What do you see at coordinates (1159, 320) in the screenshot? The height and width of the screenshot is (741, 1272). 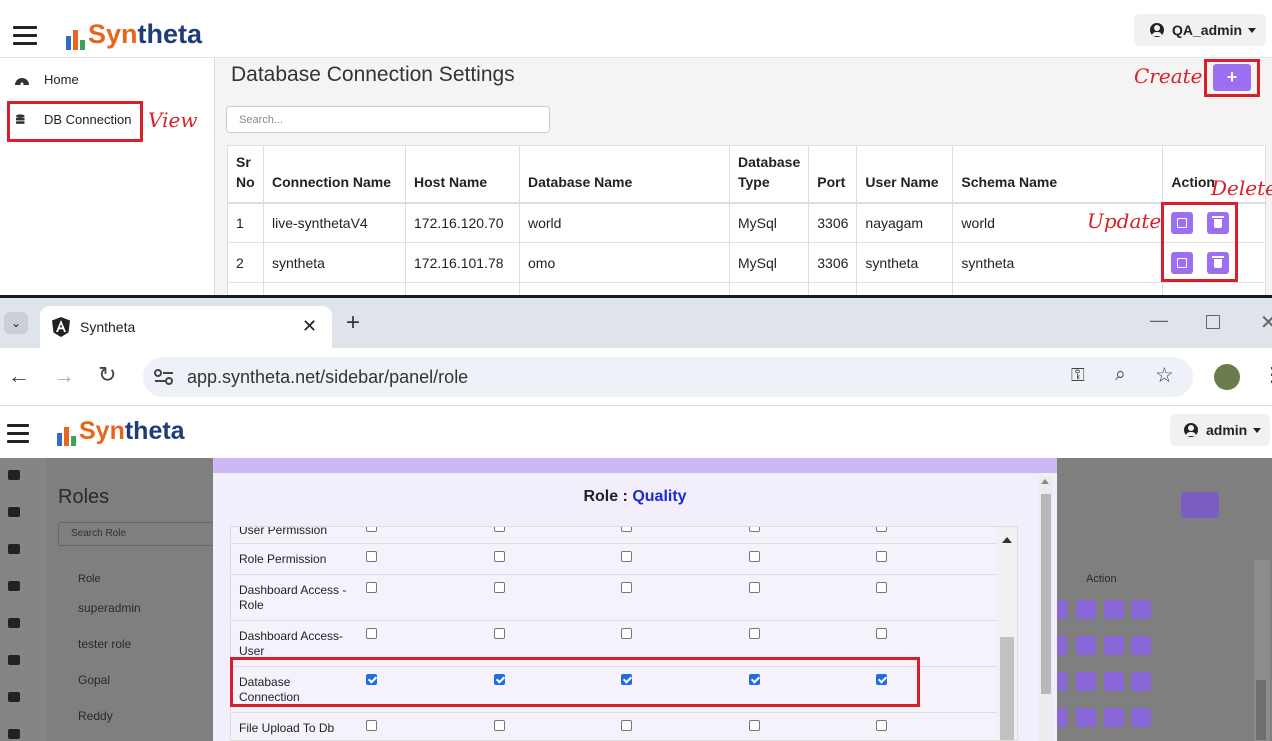 I see `minimize-icon: —` at bounding box center [1159, 320].